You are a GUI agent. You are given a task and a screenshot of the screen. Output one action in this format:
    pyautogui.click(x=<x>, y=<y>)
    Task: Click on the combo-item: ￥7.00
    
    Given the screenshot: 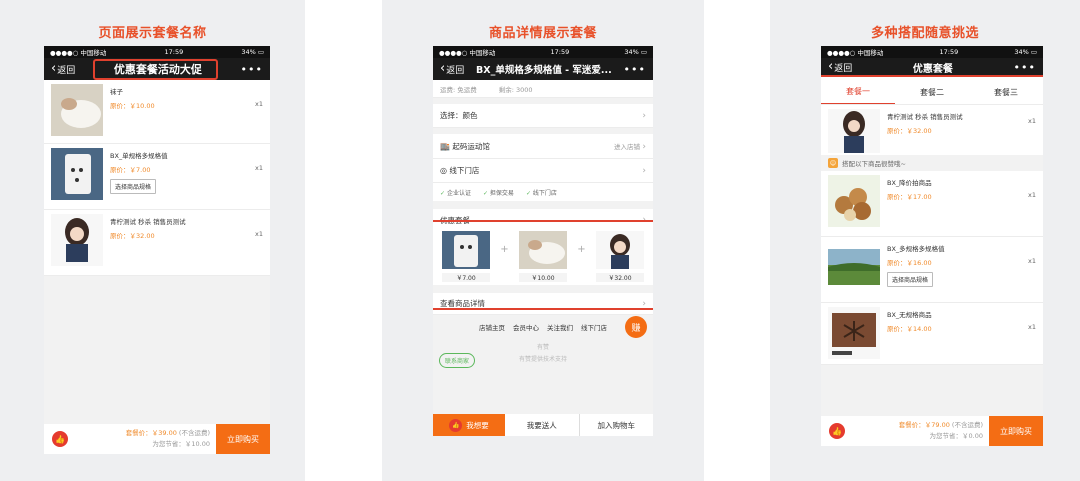 What is the action you would take?
    pyautogui.click(x=466, y=256)
    